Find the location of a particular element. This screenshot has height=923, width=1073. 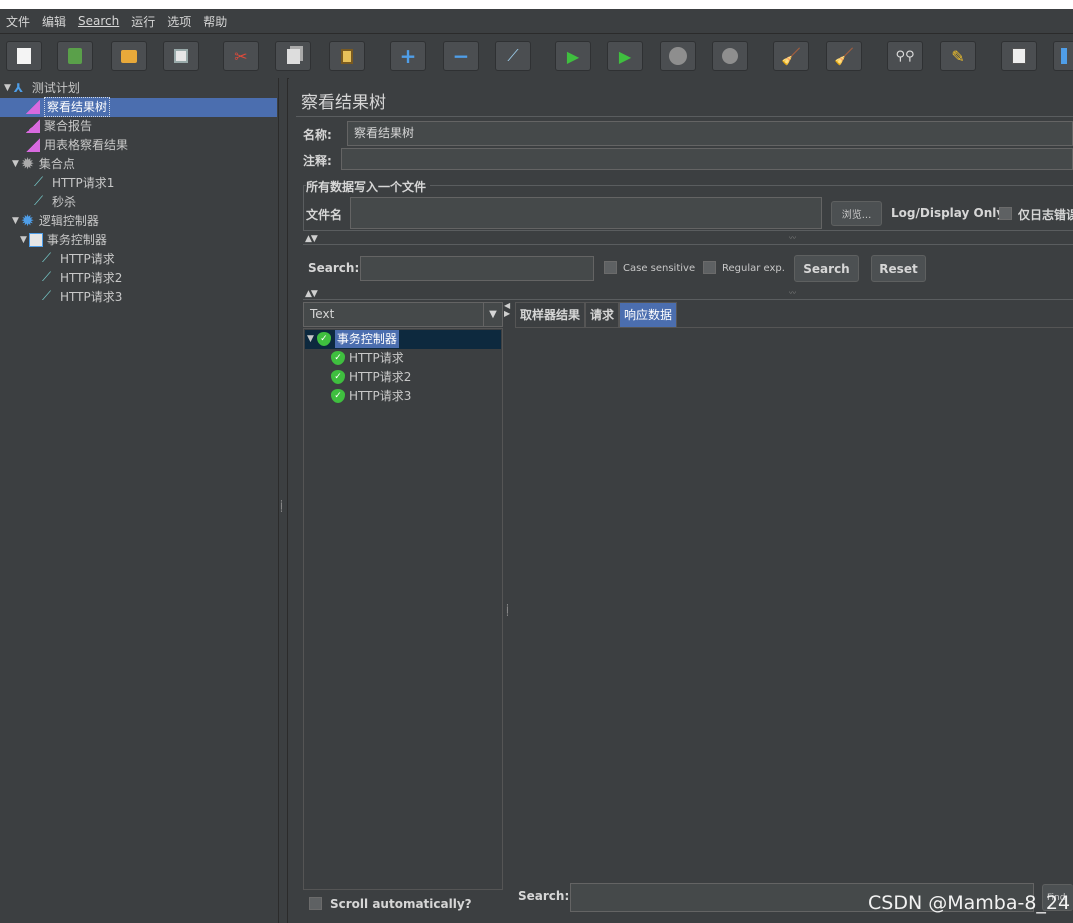

listener-icon is located at coordinates (33, 107).